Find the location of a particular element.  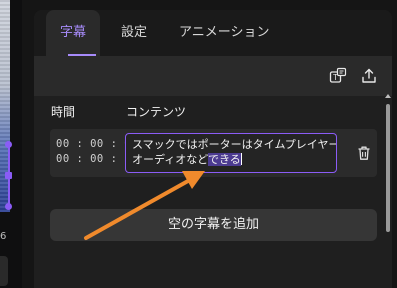

transcript-icon: T is located at coordinates (338, 76).